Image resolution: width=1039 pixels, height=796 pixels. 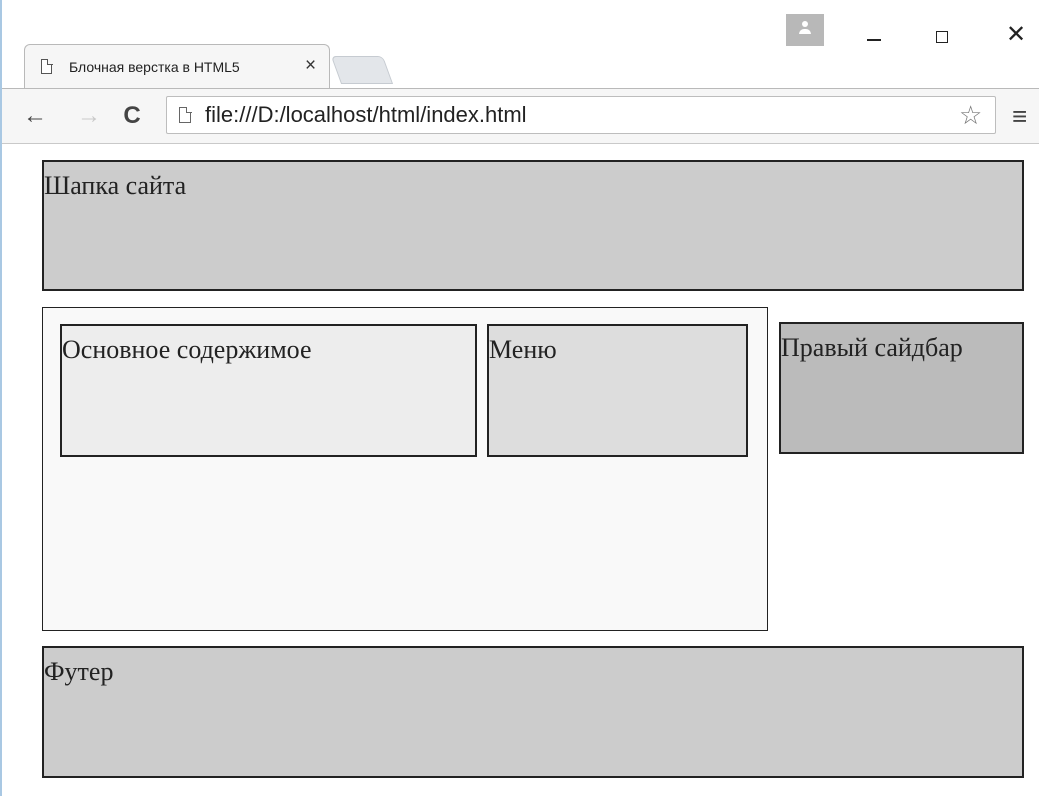 I want to click on profile-icon, so click(x=805, y=30).